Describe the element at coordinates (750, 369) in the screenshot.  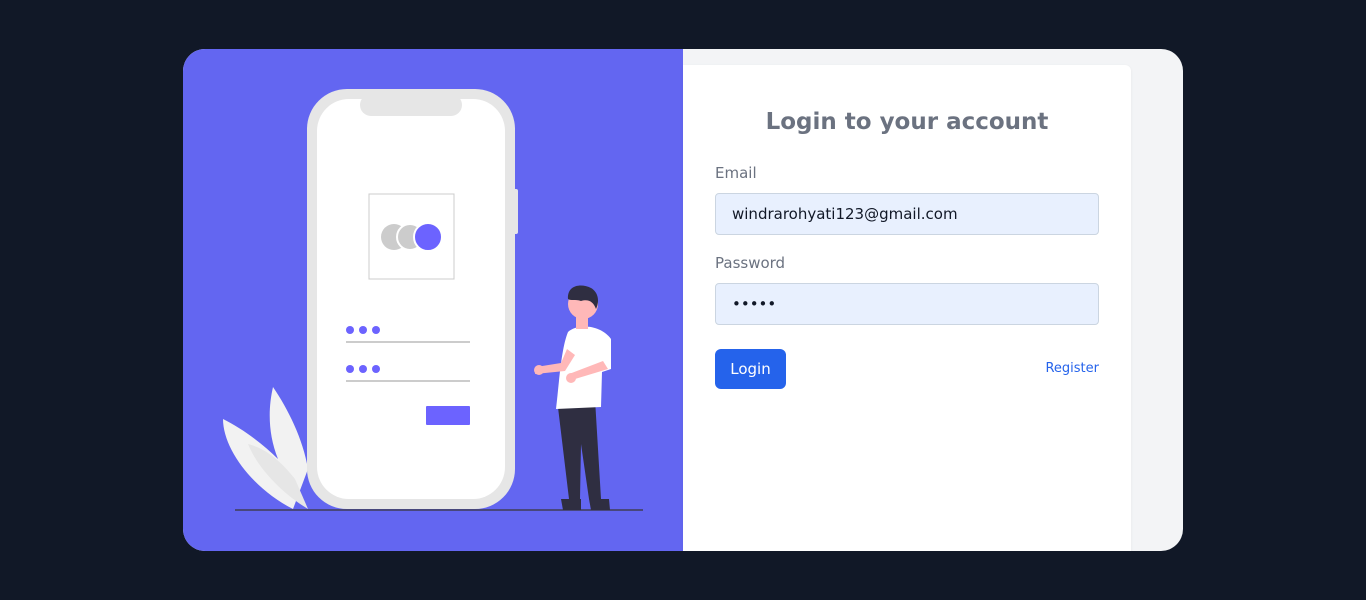
I see `login-button: Login` at that location.